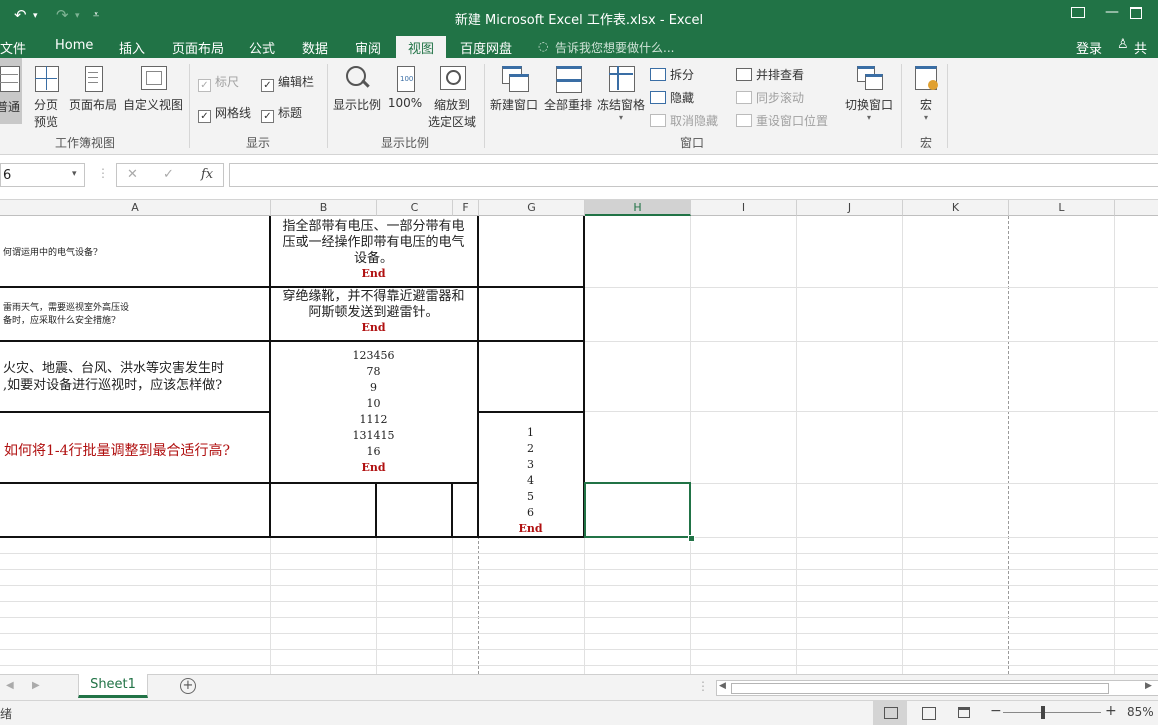 The width and height of the screenshot is (1158, 725). I want to click on headings-checkbox: ✓ 标题, so click(281, 113).